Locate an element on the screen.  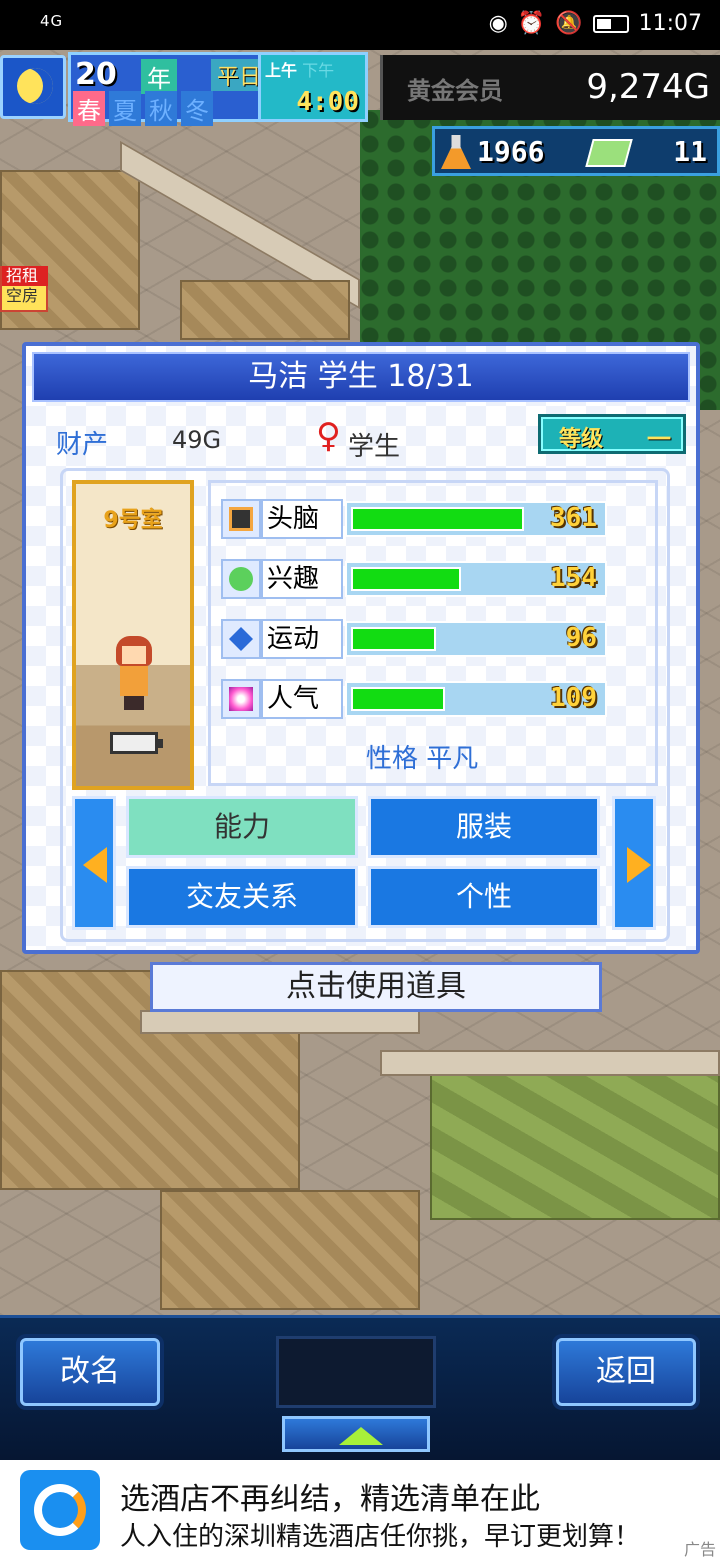
stat-row: 头脑 361 is located at coordinates (416, 519).